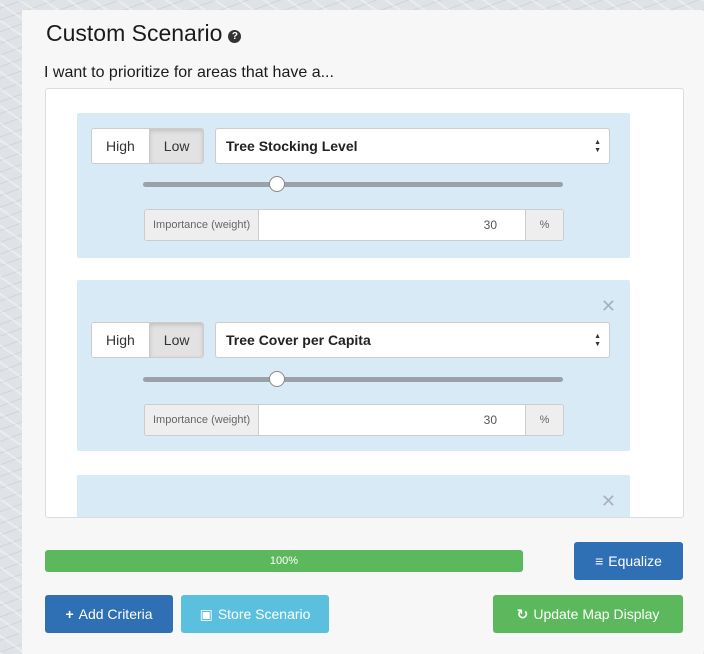 Image resolution: width=704 pixels, height=654 pixels. I want to click on store-scenario-button: ▣ Store Scenario, so click(255, 614).